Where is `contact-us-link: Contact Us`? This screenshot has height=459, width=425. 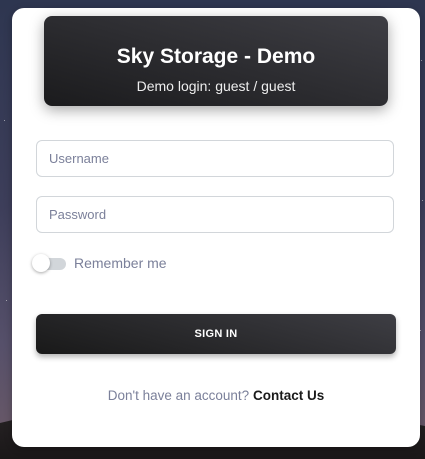 contact-us-link: Contact Us is located at coordinates (288, 395).